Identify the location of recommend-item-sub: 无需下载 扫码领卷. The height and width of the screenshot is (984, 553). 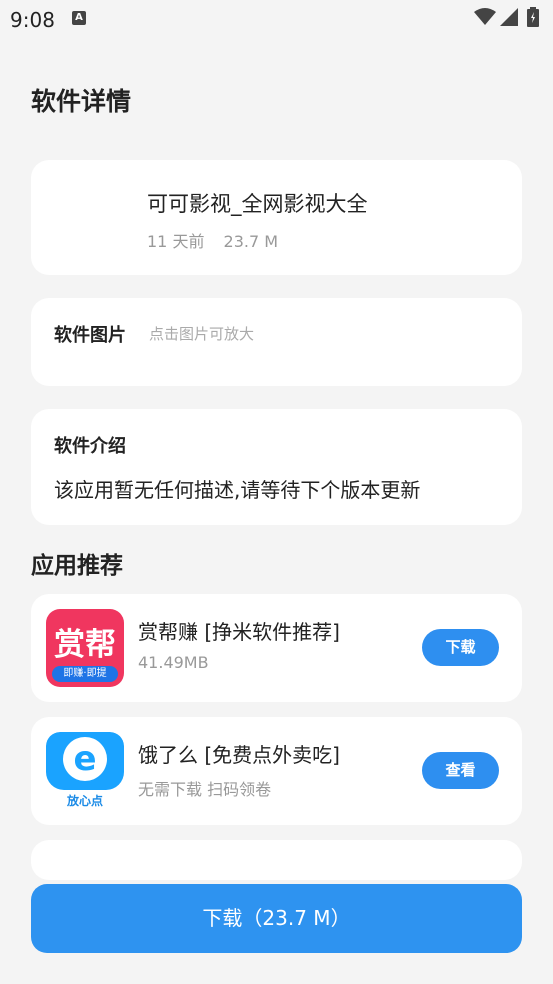
(205, 789).